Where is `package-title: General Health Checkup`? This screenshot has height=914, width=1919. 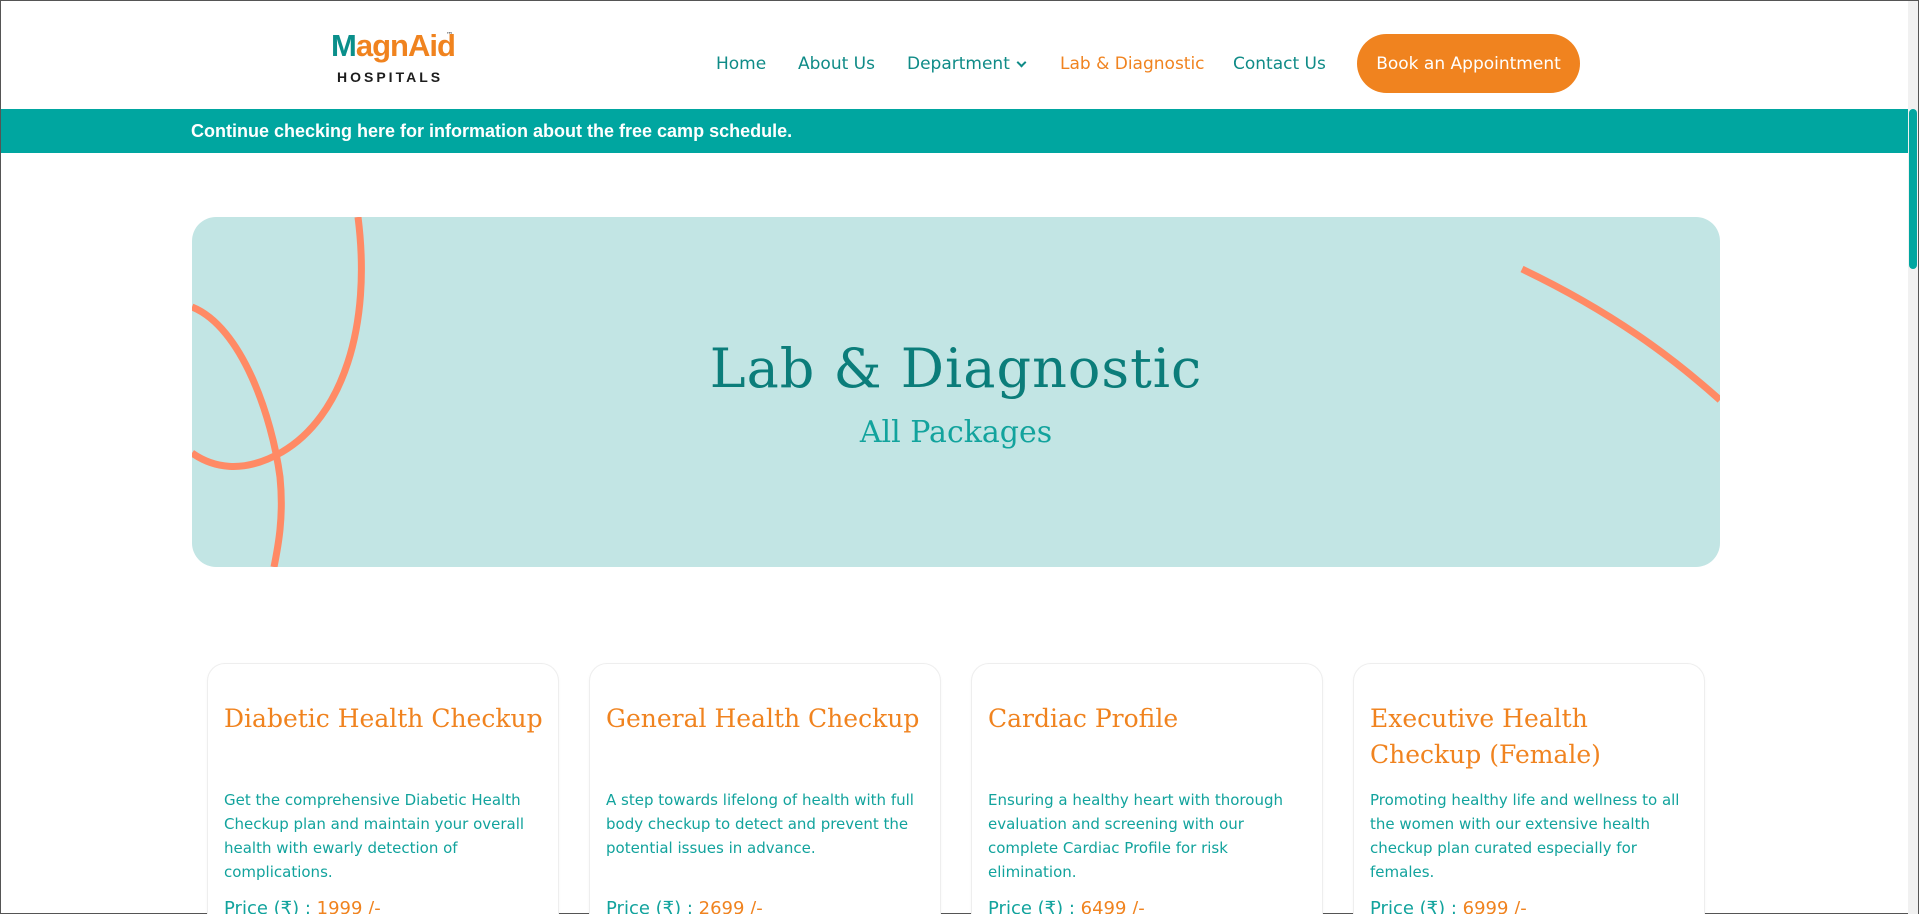 package-title: General Health Checkup is located at coordinates (763, 718).